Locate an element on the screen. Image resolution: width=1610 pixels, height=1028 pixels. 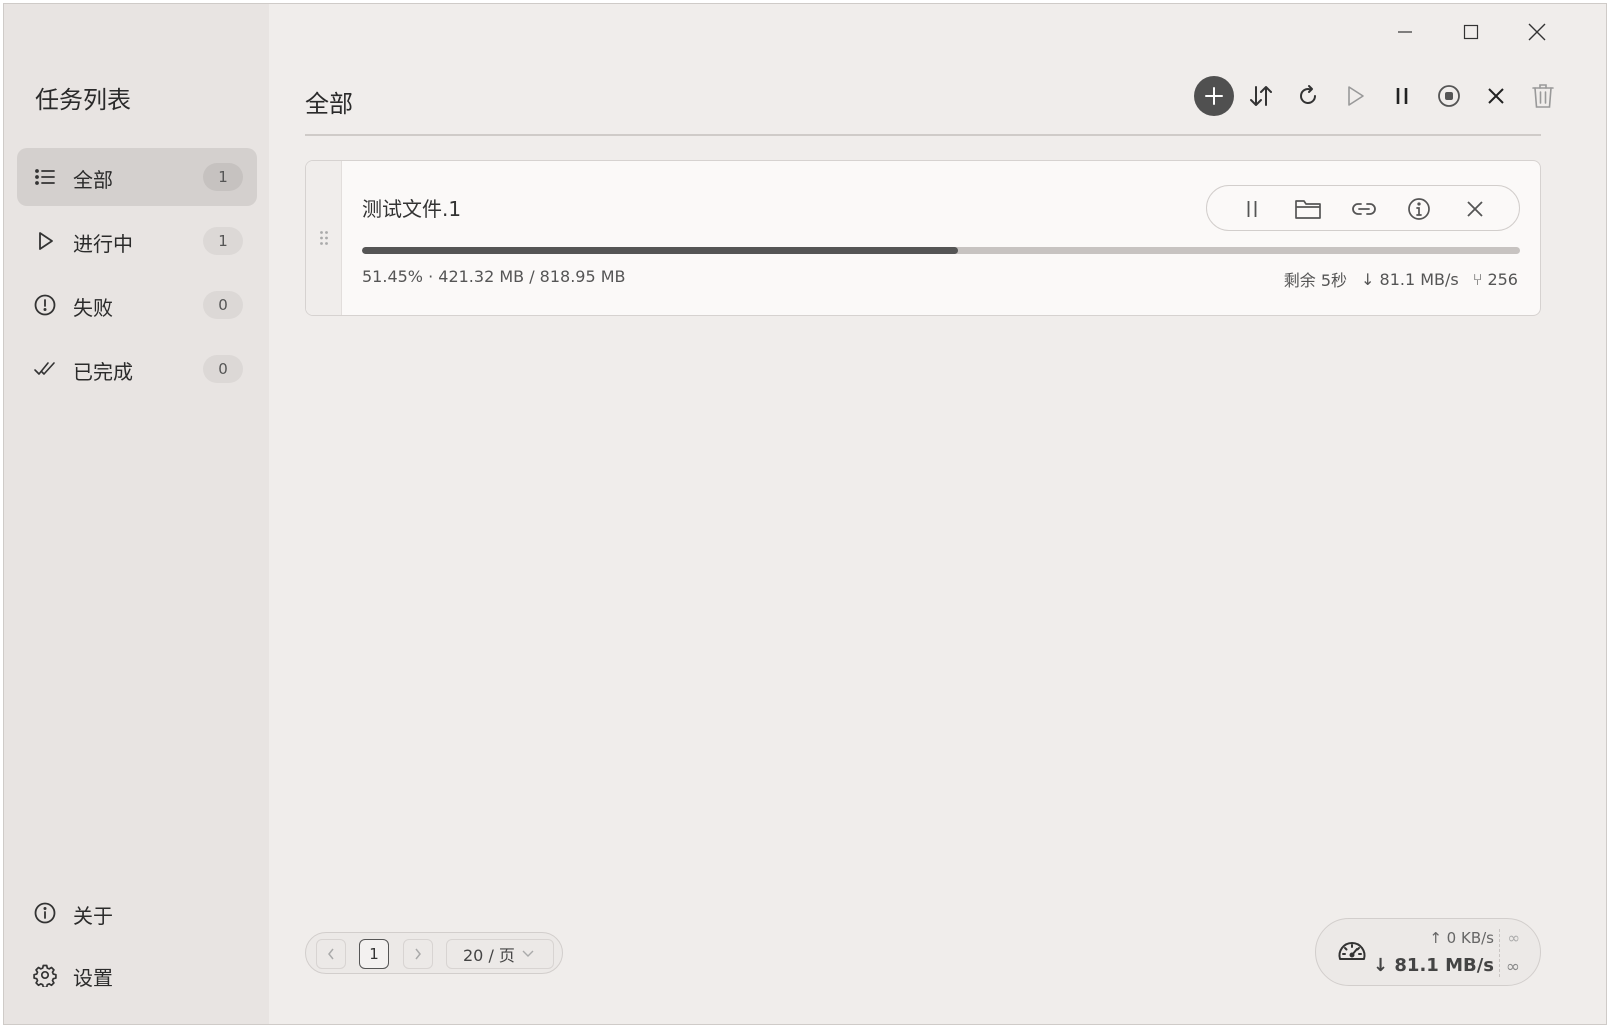
sort-icon is located at coordinates (1261, 96).